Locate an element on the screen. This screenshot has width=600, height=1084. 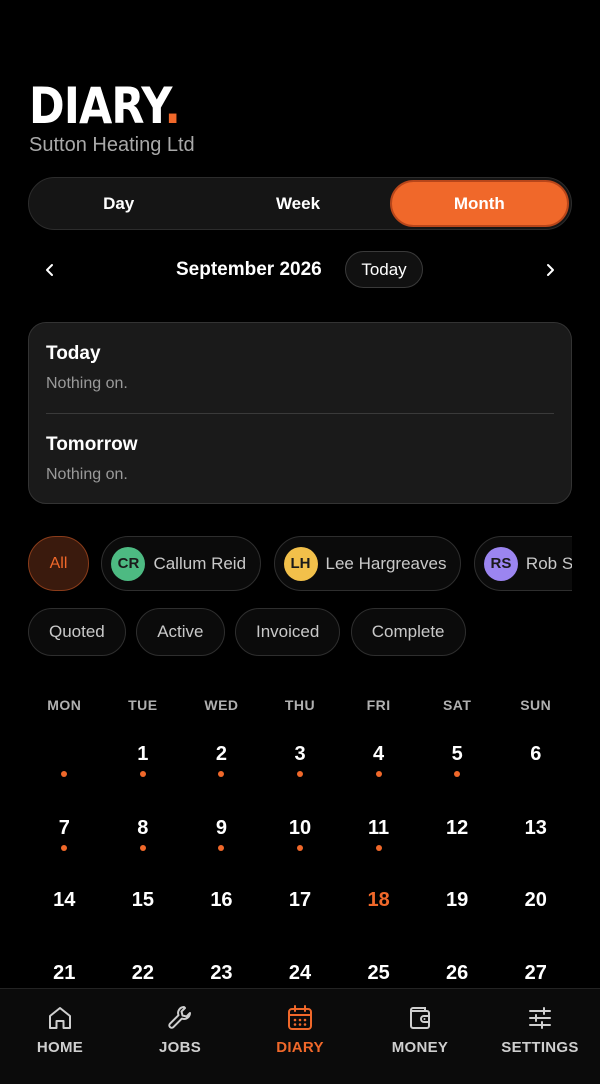
calendar-day: 20 is located at coordinates (535, 901).